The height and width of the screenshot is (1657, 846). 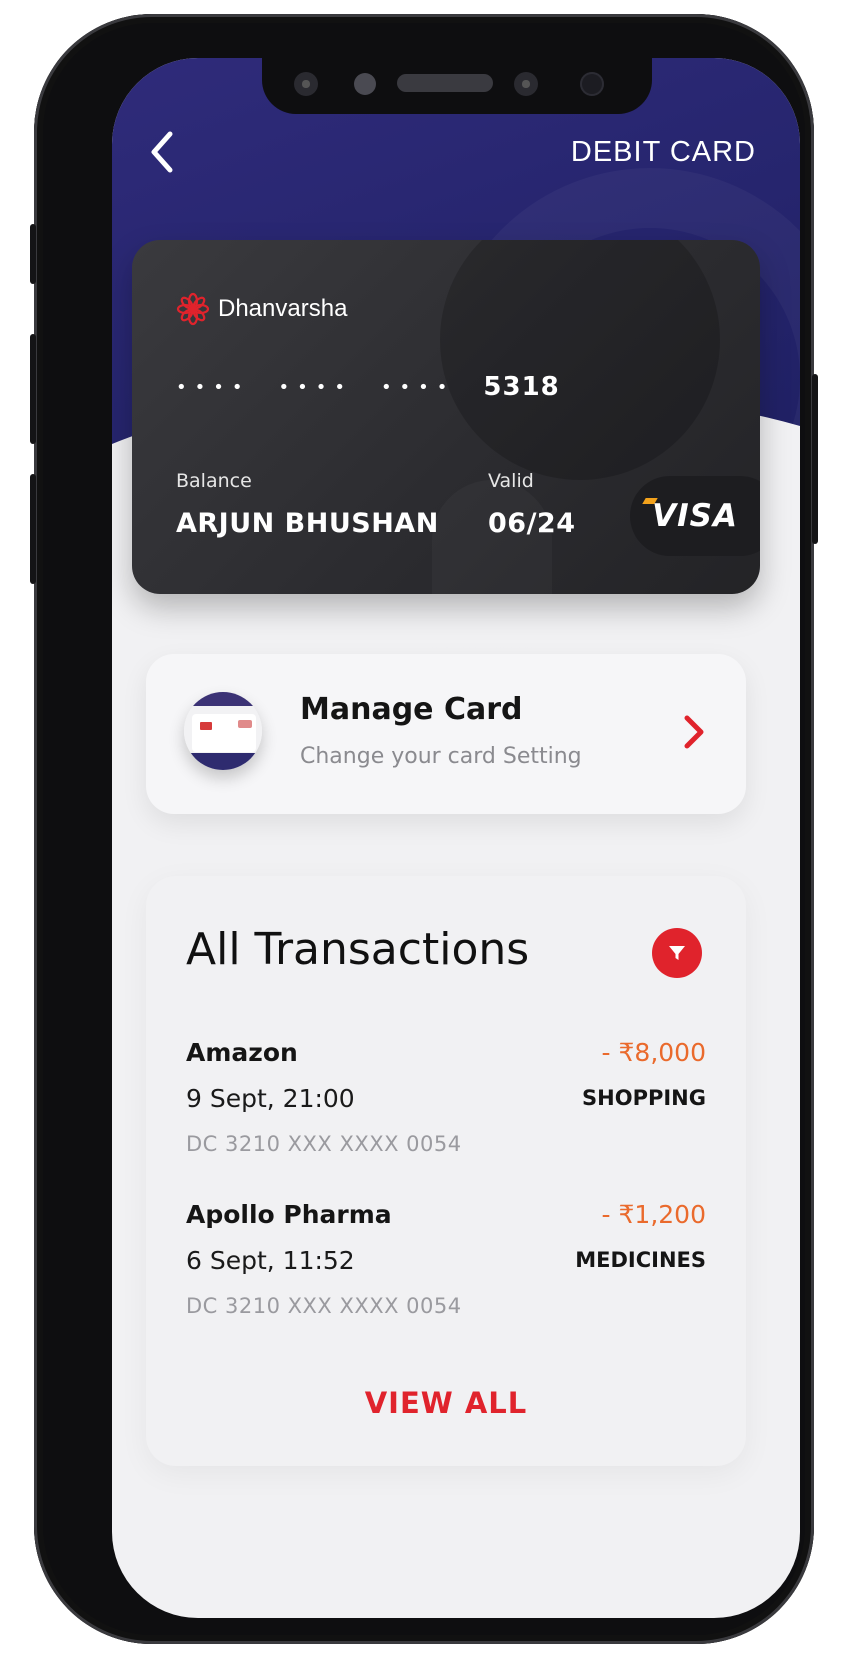 I want to click on bank-brand: Dhanvarsha, so click(x=261, y=309).